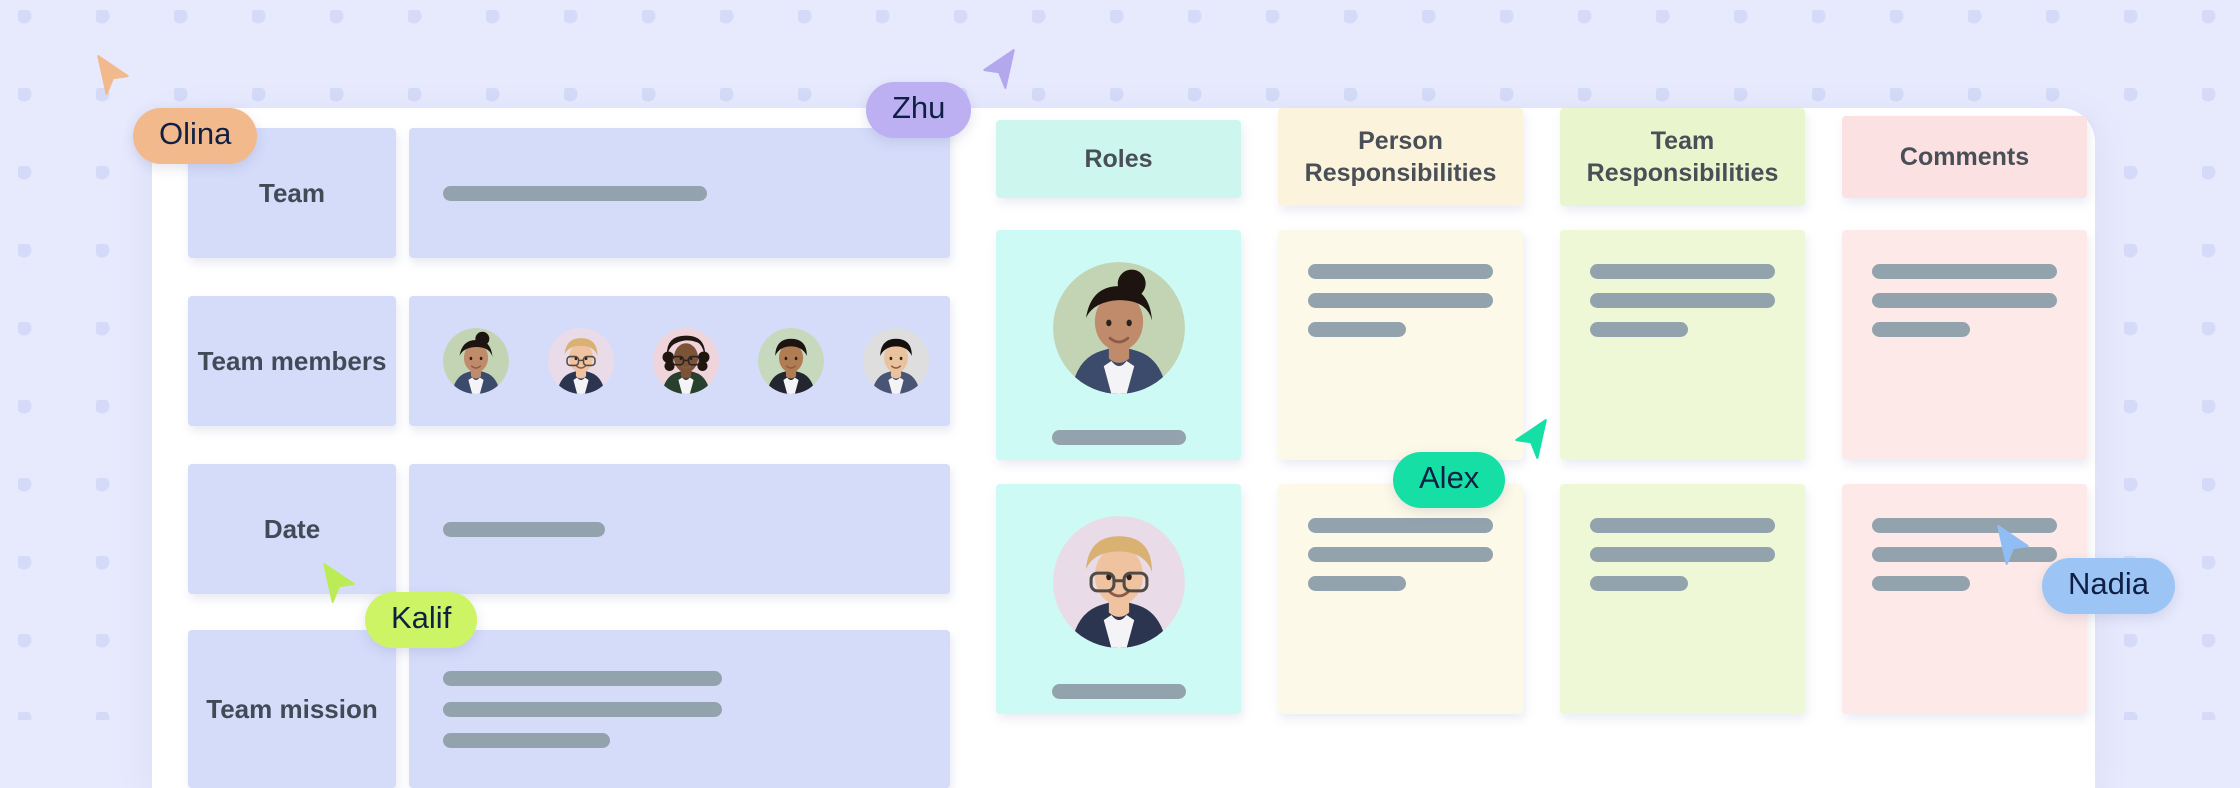  What do you see at coordinates (919, 110) in the screenshot?
I see `cursor-label-zhu: Zhu` at bounding box center [919, 110].